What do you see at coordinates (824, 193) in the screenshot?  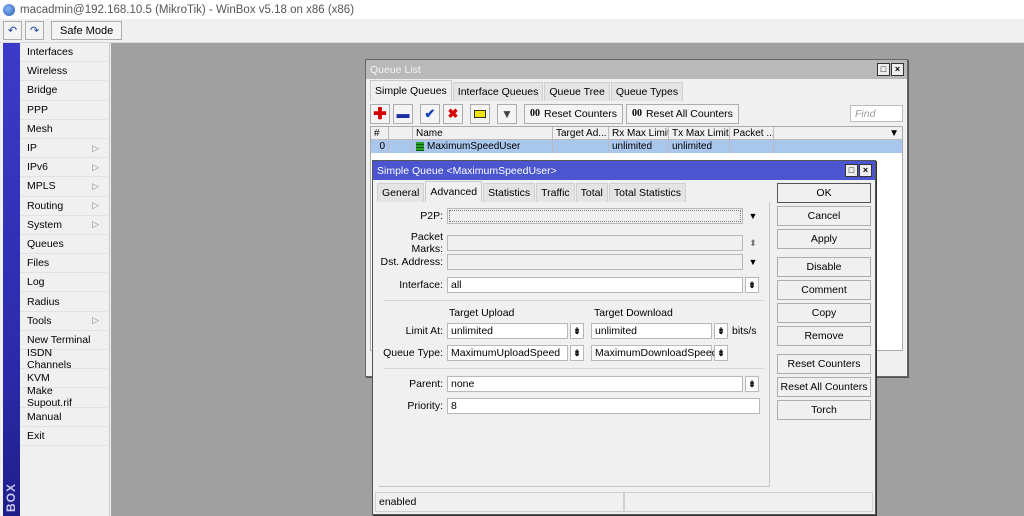 I see `ok-button: OK` at bounding box center [824, 193].